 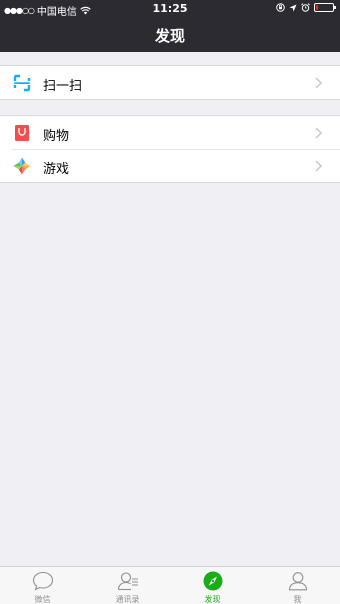 I want to click on battery-icon, so click(x=325, y=7).